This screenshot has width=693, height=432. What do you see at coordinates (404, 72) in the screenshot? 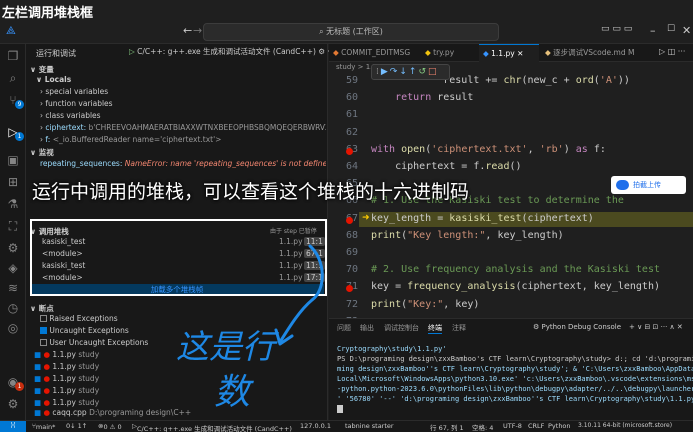
I see `step-into-icon: ↓` at bounding box center [404, 72].